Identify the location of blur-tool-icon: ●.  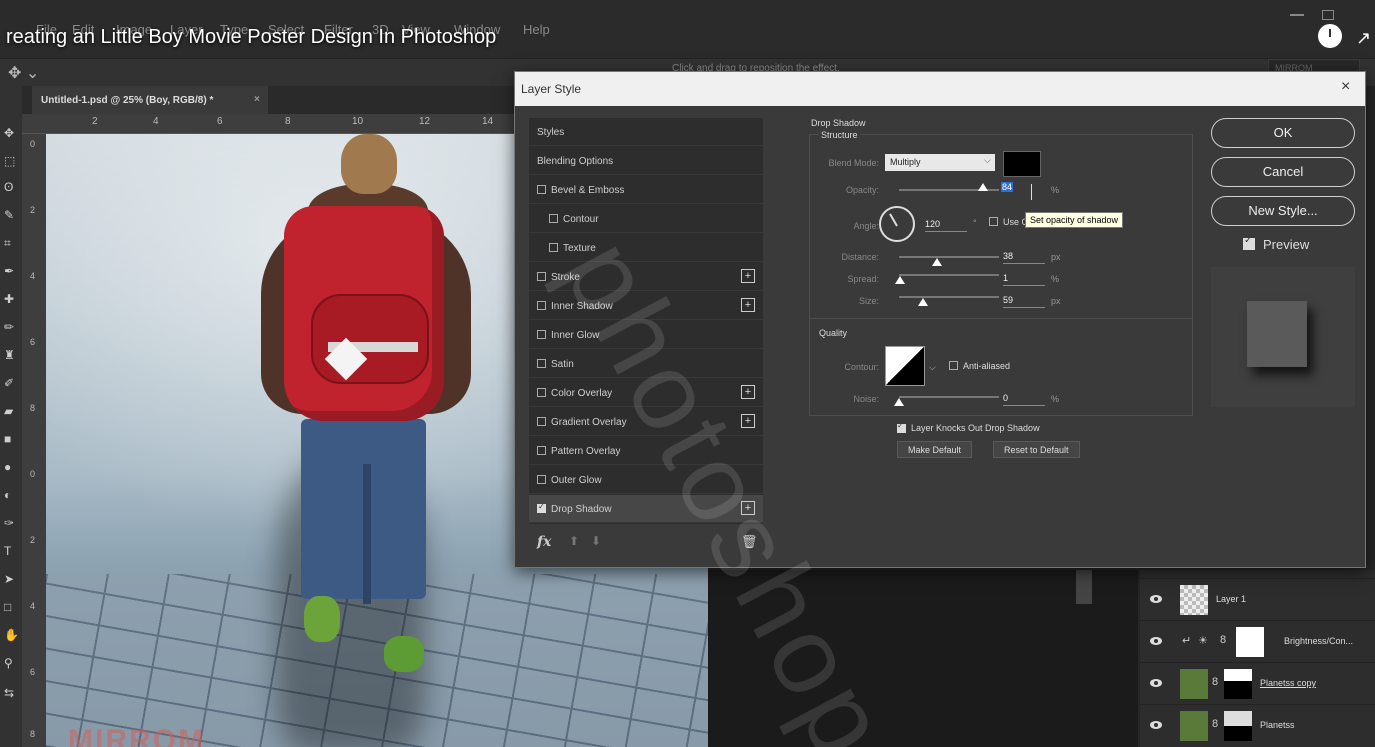
(11, 467).